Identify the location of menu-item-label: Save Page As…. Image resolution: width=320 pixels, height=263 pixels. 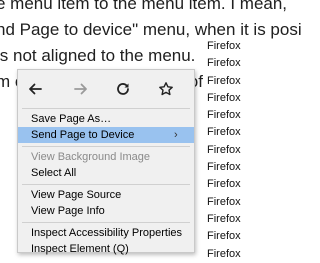
(71, 119).